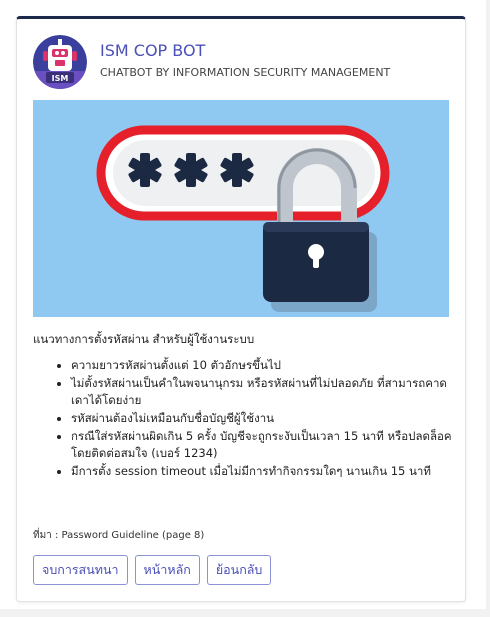  I want to click on quick-reply-buttons: จบการสนทนา หน้าหลัก ย้อนกลับ, so click(152, 570).